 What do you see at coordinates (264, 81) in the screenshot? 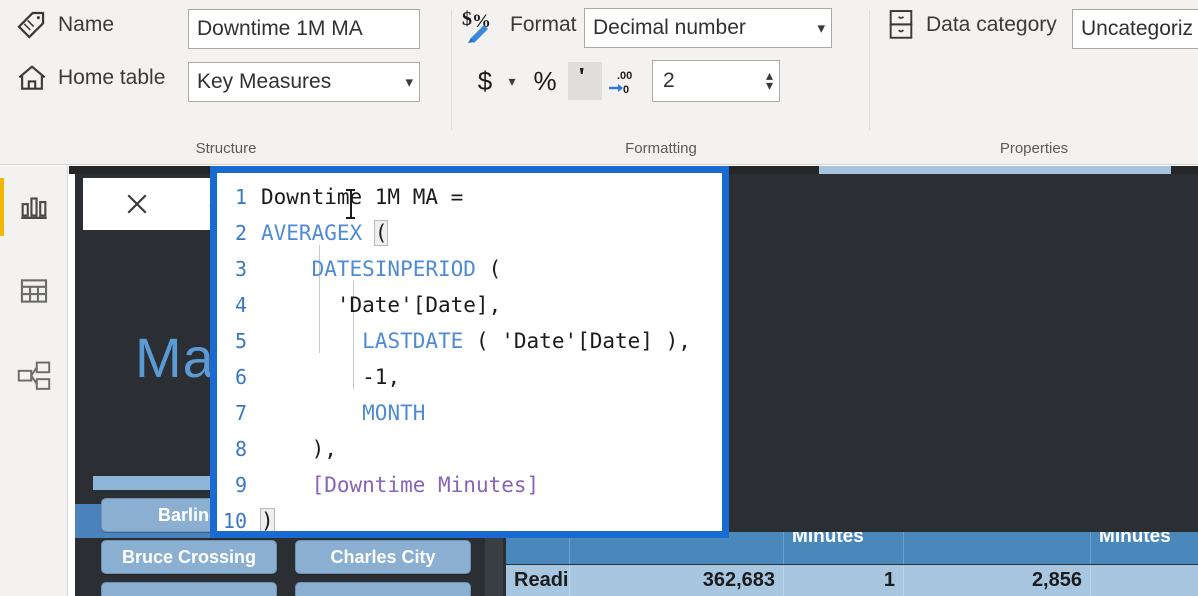
I see `home-table-value: Key Measures` at bounding box center [264, 81].